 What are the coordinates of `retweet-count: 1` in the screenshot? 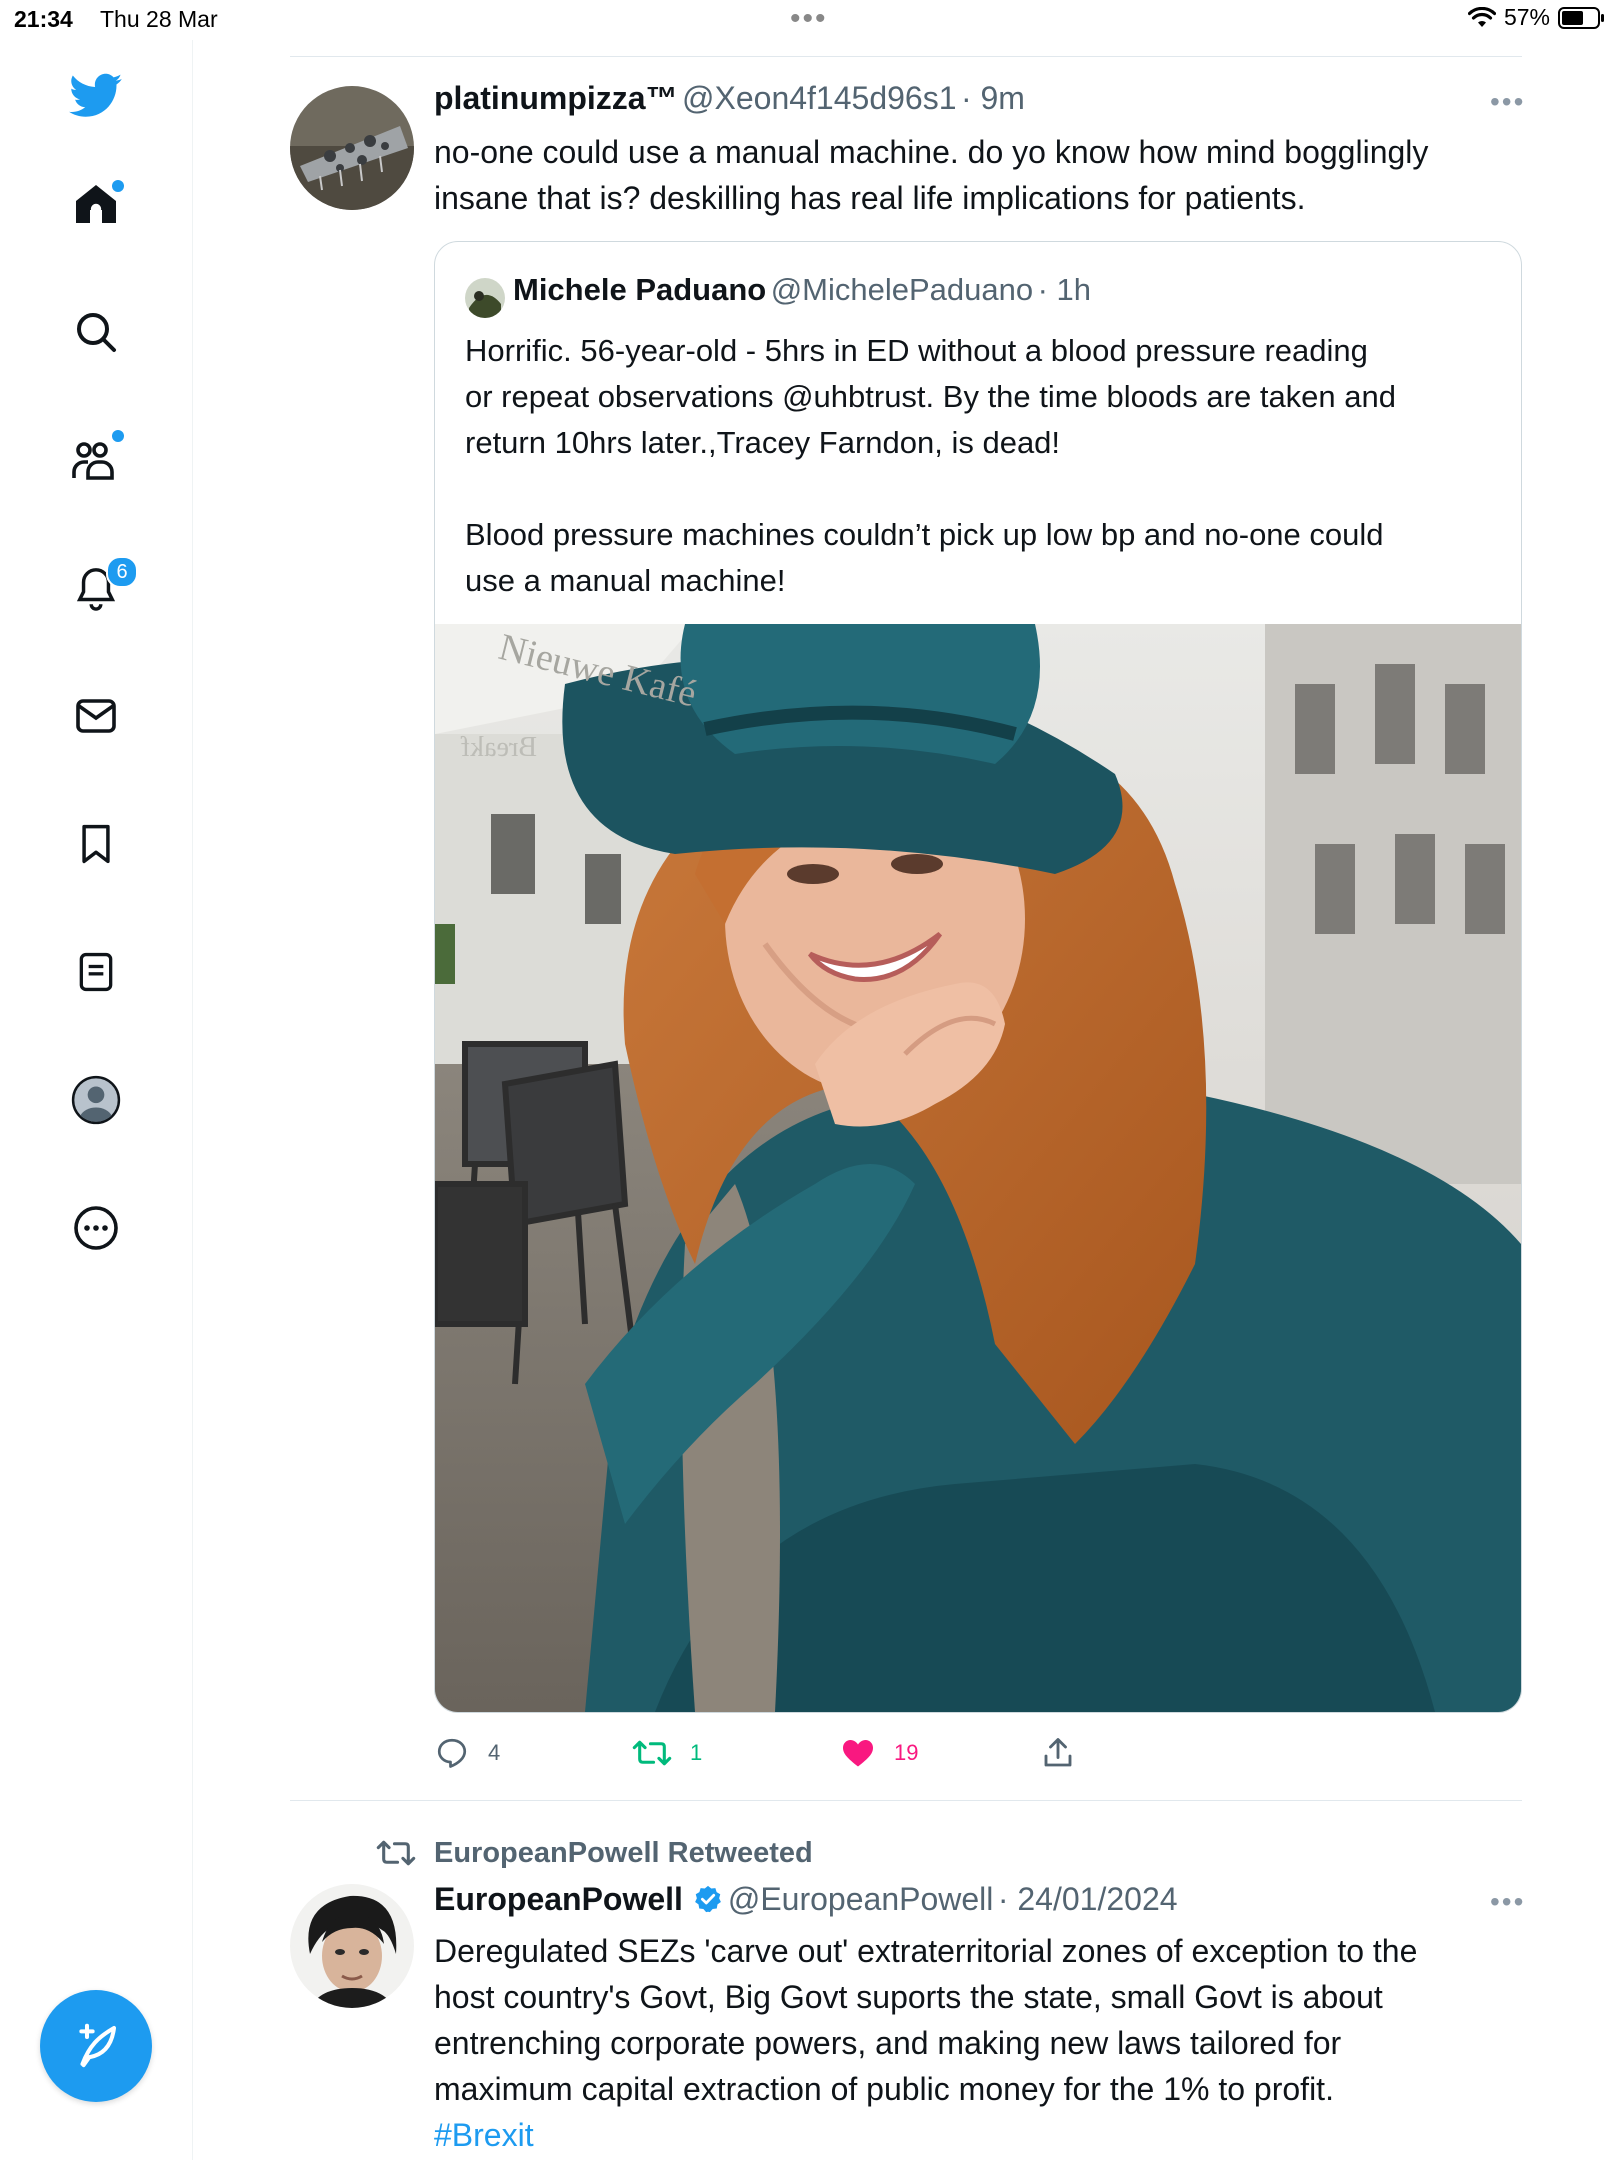 It's located at (696, 1752).